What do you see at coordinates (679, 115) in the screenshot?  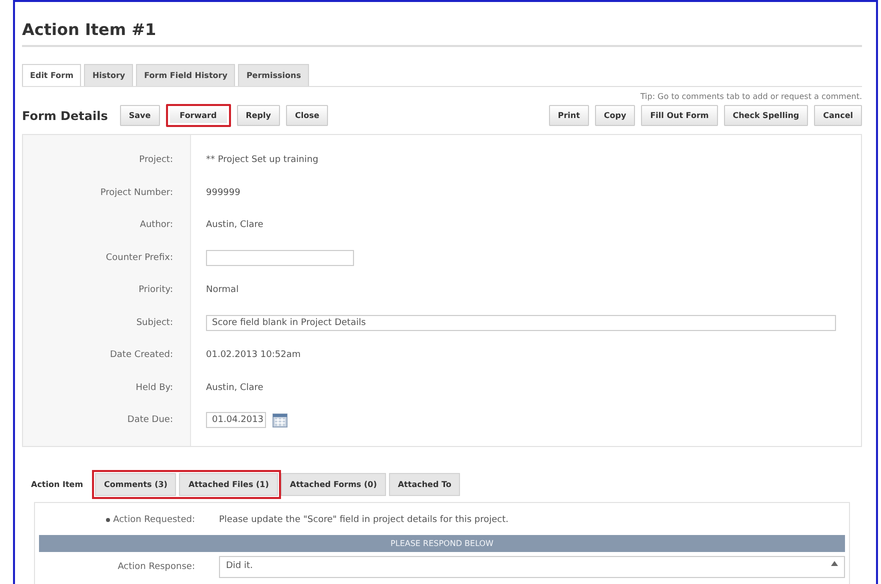 I see `form-button: Fill Out Form` at bounding box center [679, 115].